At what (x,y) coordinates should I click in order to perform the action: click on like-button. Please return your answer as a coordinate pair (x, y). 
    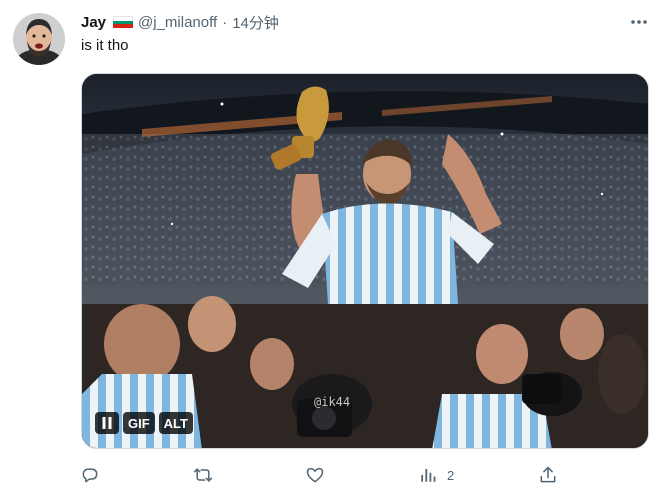
    Looking at the image, I should click on (315, 475).